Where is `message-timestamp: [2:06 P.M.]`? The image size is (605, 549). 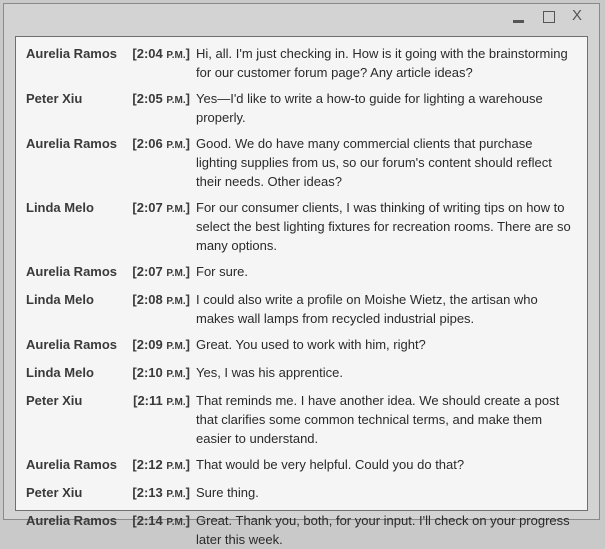 message-timestamp: [2:06 P.M.] is located at coordinates (161, 144).